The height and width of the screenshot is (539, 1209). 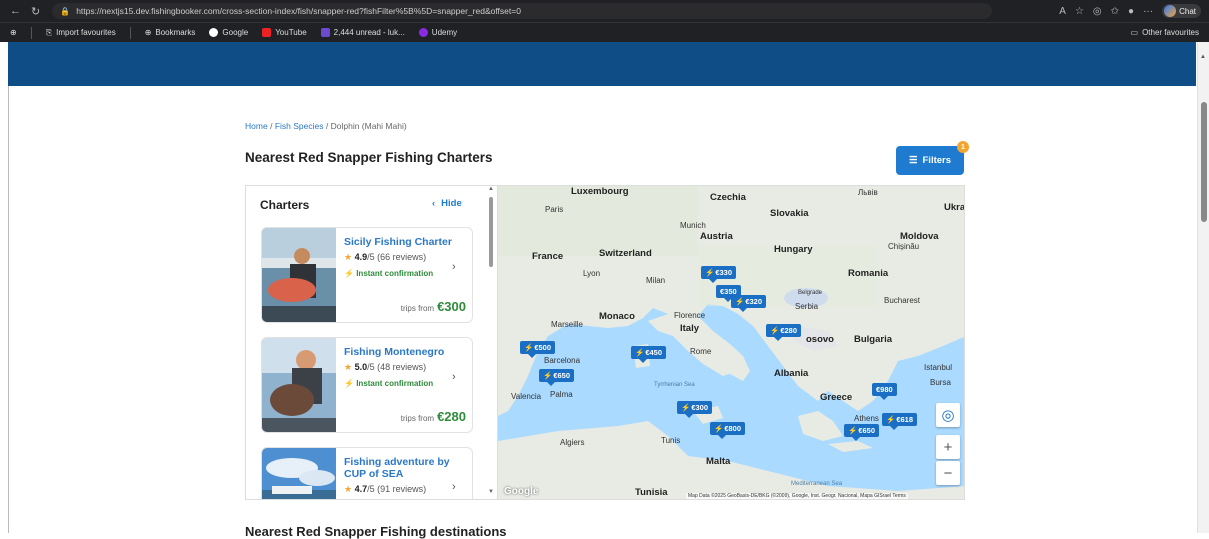 I want to click on price-pin: ⚡€330, so click(x=719, y=274).